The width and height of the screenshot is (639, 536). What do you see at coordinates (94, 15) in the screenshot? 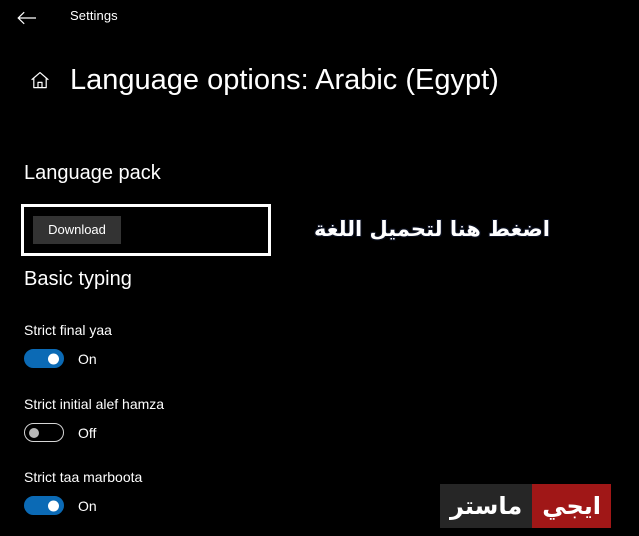
I see `app-name-label: Settings` at bounding box center [94, 15].